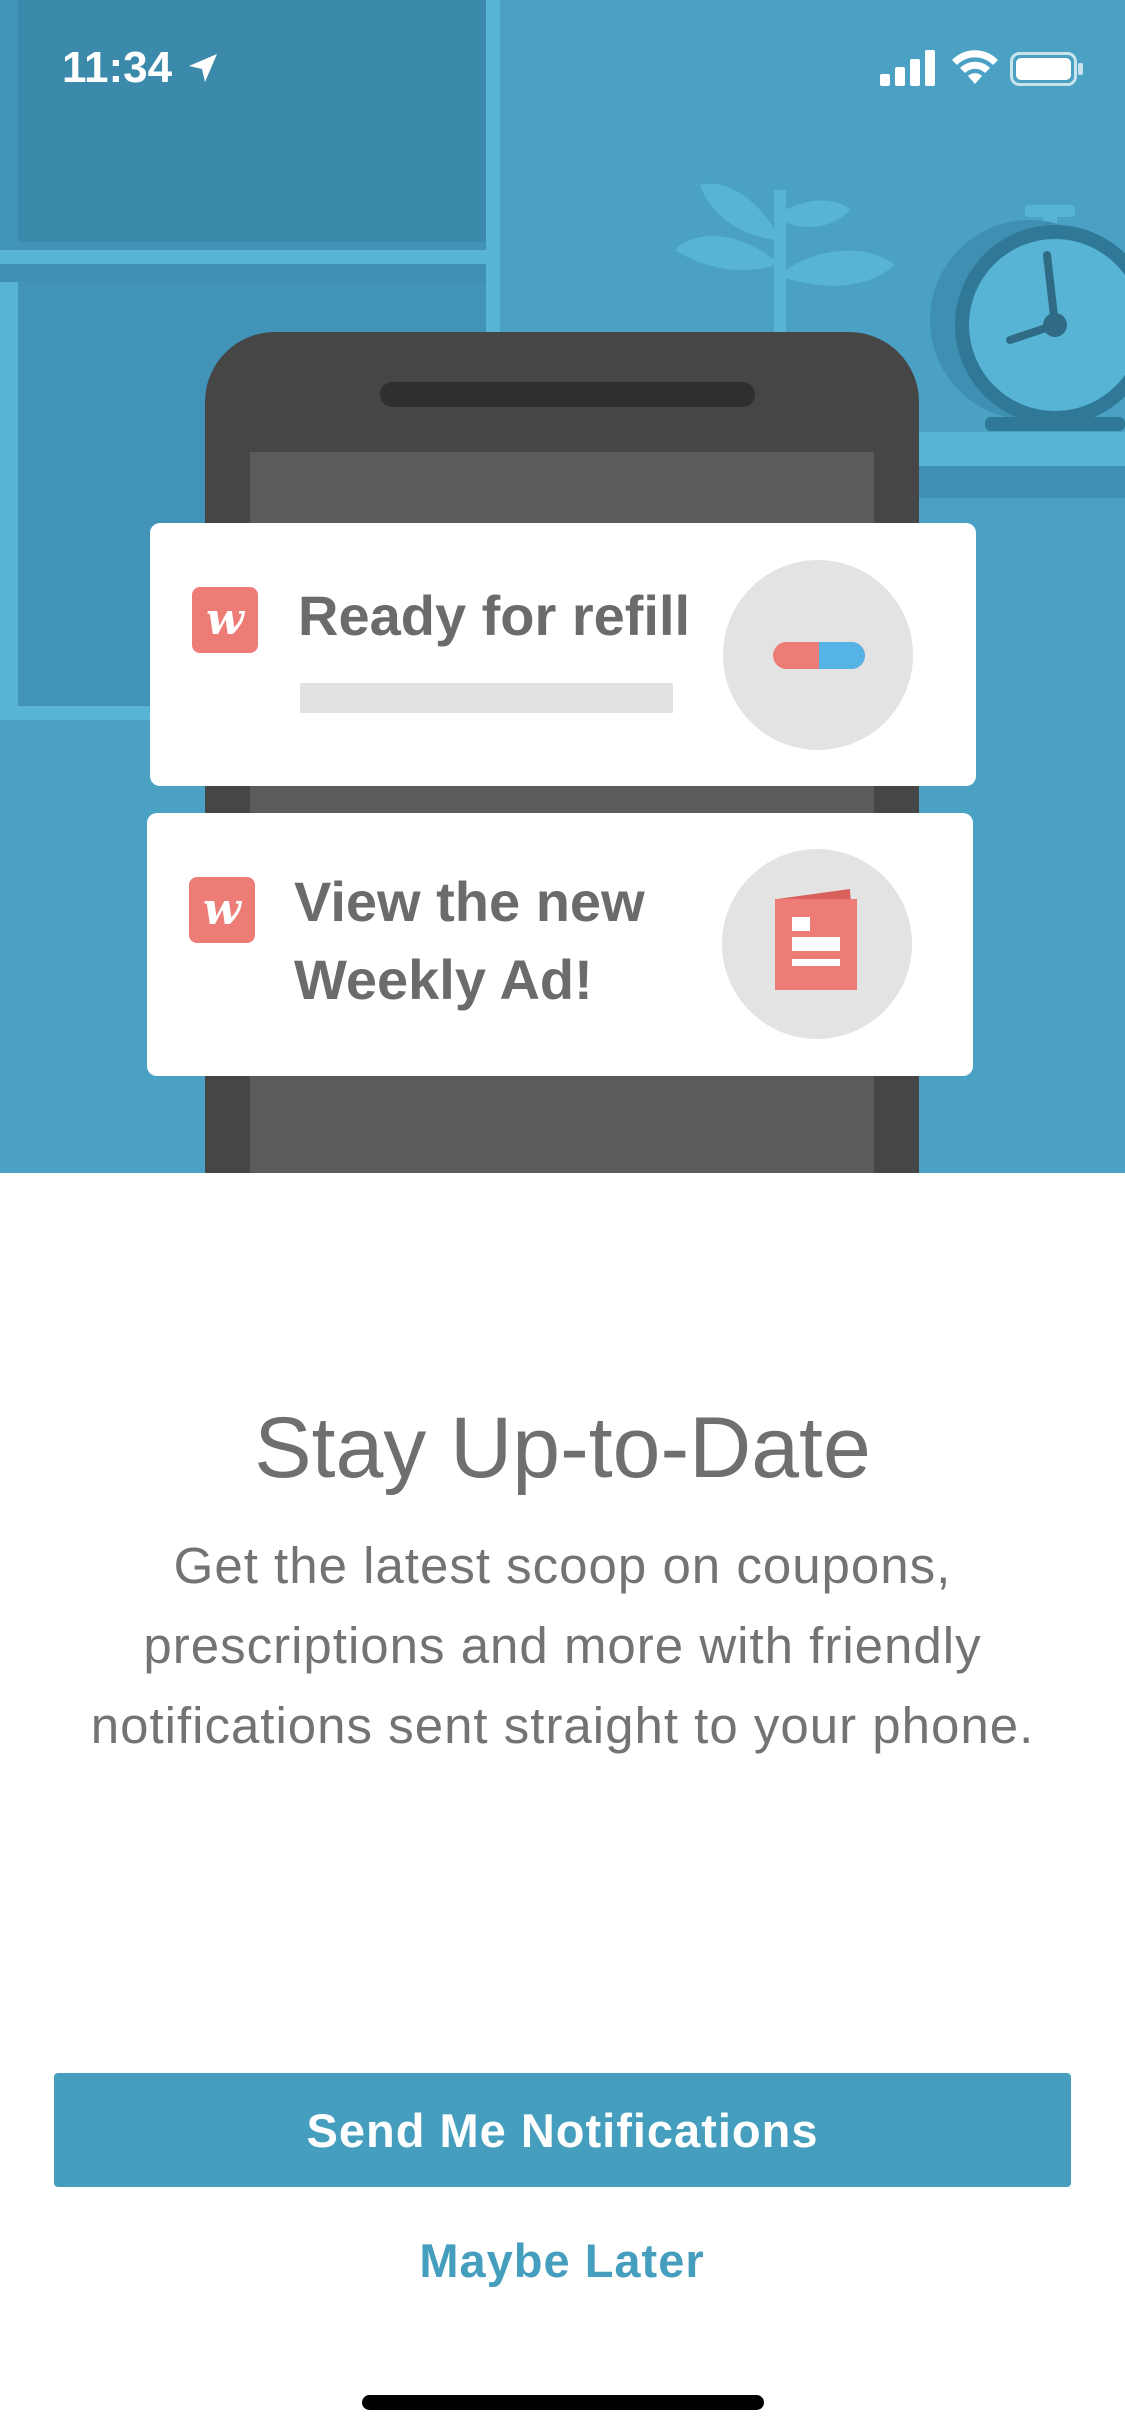  Describe the element at coordinates (469, 940) in the screenshot. I see `notification-title: View the new Weekly Ad!` at that location.